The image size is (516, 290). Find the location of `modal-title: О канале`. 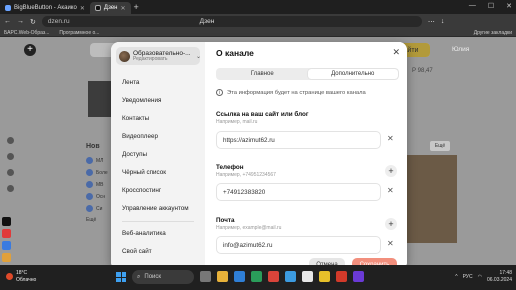

modal-title: О канале is located at coordinates (235, 53).